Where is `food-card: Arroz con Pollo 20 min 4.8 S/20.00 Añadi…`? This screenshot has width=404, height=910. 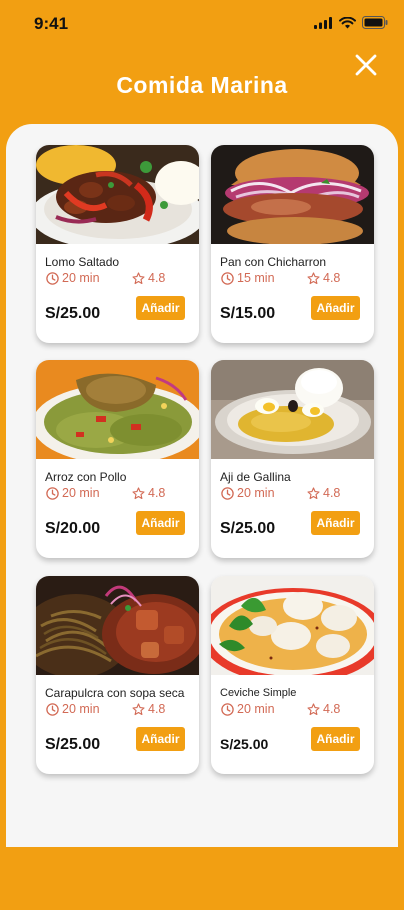 food-card: Arroz con Pollo 20 min 4.8 S/20.00 Añadi… is located at coordinates (117, 459).